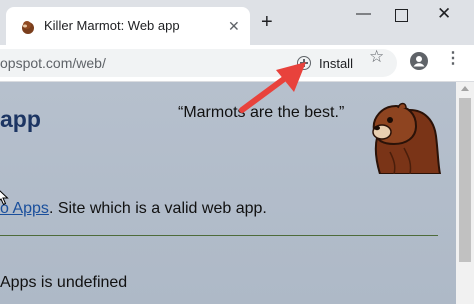 This screenshot has width=474, height=304. Describe the element at coordinates (401, 15) in the screenshot. I see `maximize-icon` at that location.